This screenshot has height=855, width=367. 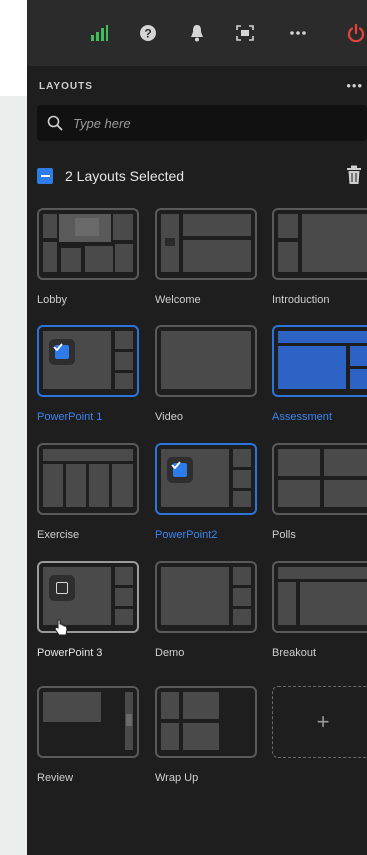 I want to click on search-icon, so click(x=55, y=123).